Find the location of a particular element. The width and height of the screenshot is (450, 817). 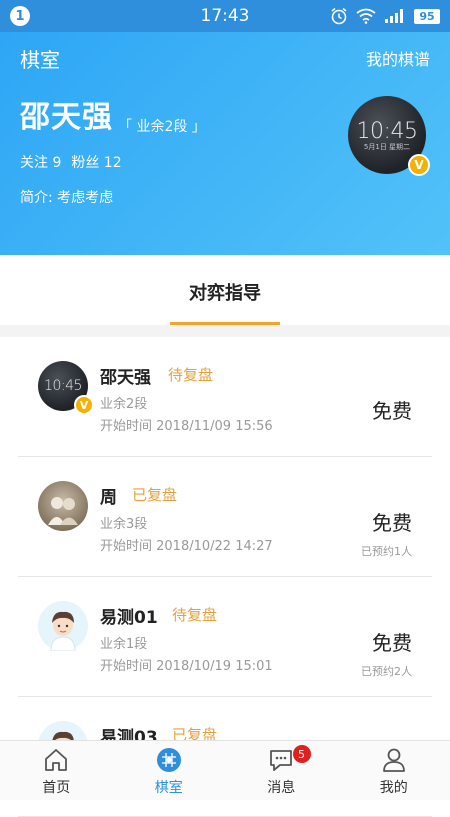

signal-icon is located at coordinates (395, 16).